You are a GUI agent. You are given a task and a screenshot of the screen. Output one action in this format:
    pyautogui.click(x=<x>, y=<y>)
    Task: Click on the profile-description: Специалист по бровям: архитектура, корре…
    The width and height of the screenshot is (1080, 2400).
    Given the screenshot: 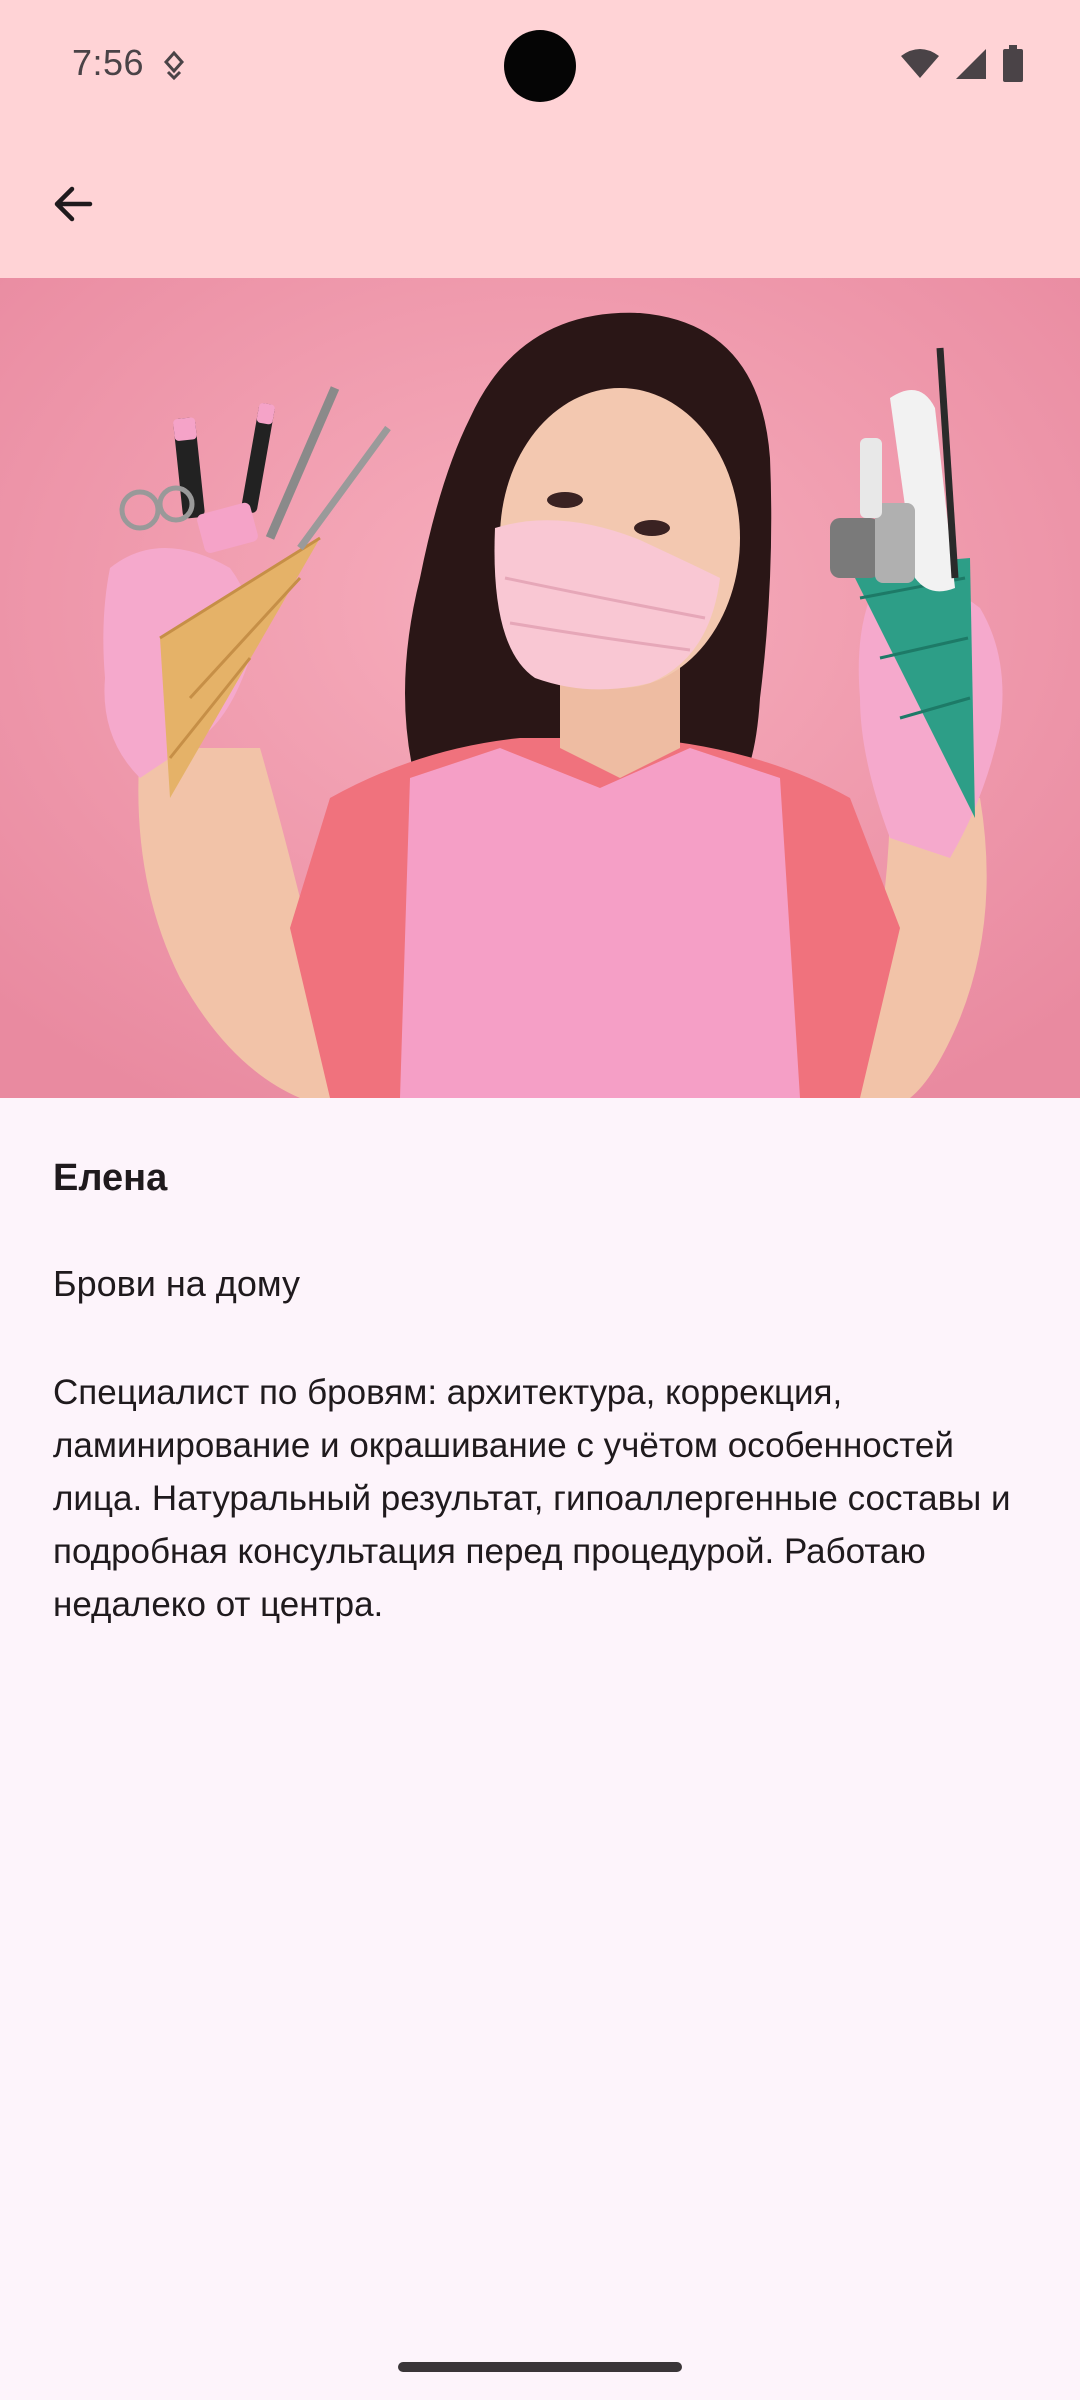 What is the action you would take?
    pyautogui.click(x=532, y=1498)
    